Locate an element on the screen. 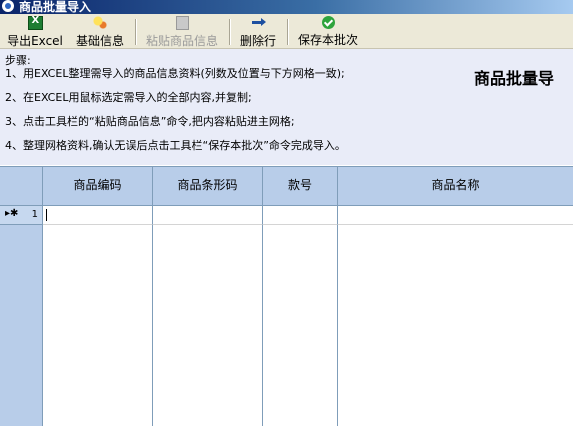  column-header-barcode: 商品条形码 is located at coordinates (208, 186).